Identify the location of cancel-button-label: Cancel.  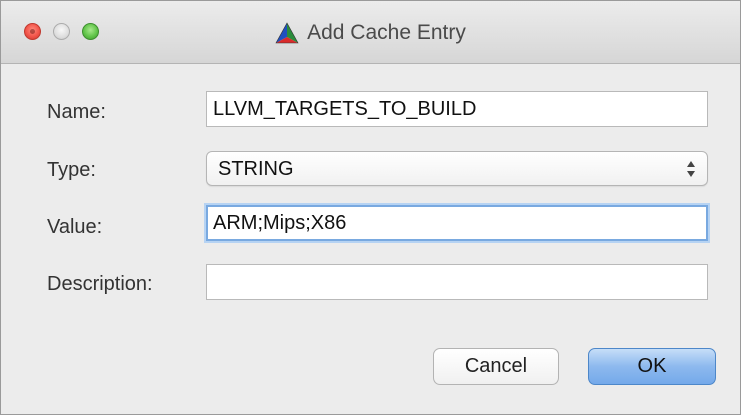
(496, 366).